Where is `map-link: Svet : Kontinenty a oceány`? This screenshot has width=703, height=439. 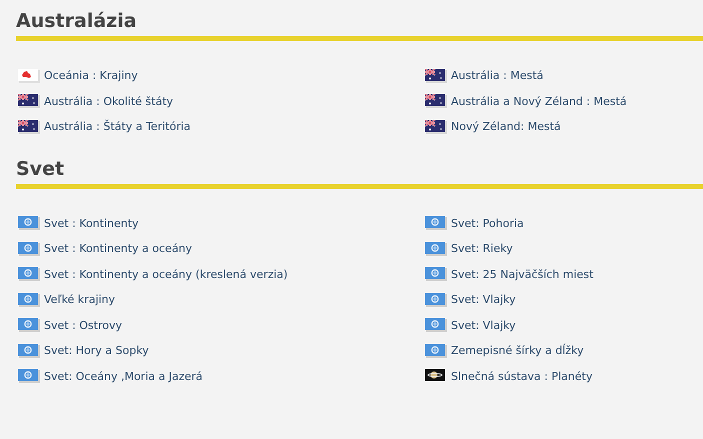
map-link: Svet : Kontinenty a oceány is located at coordinates (118, 249).